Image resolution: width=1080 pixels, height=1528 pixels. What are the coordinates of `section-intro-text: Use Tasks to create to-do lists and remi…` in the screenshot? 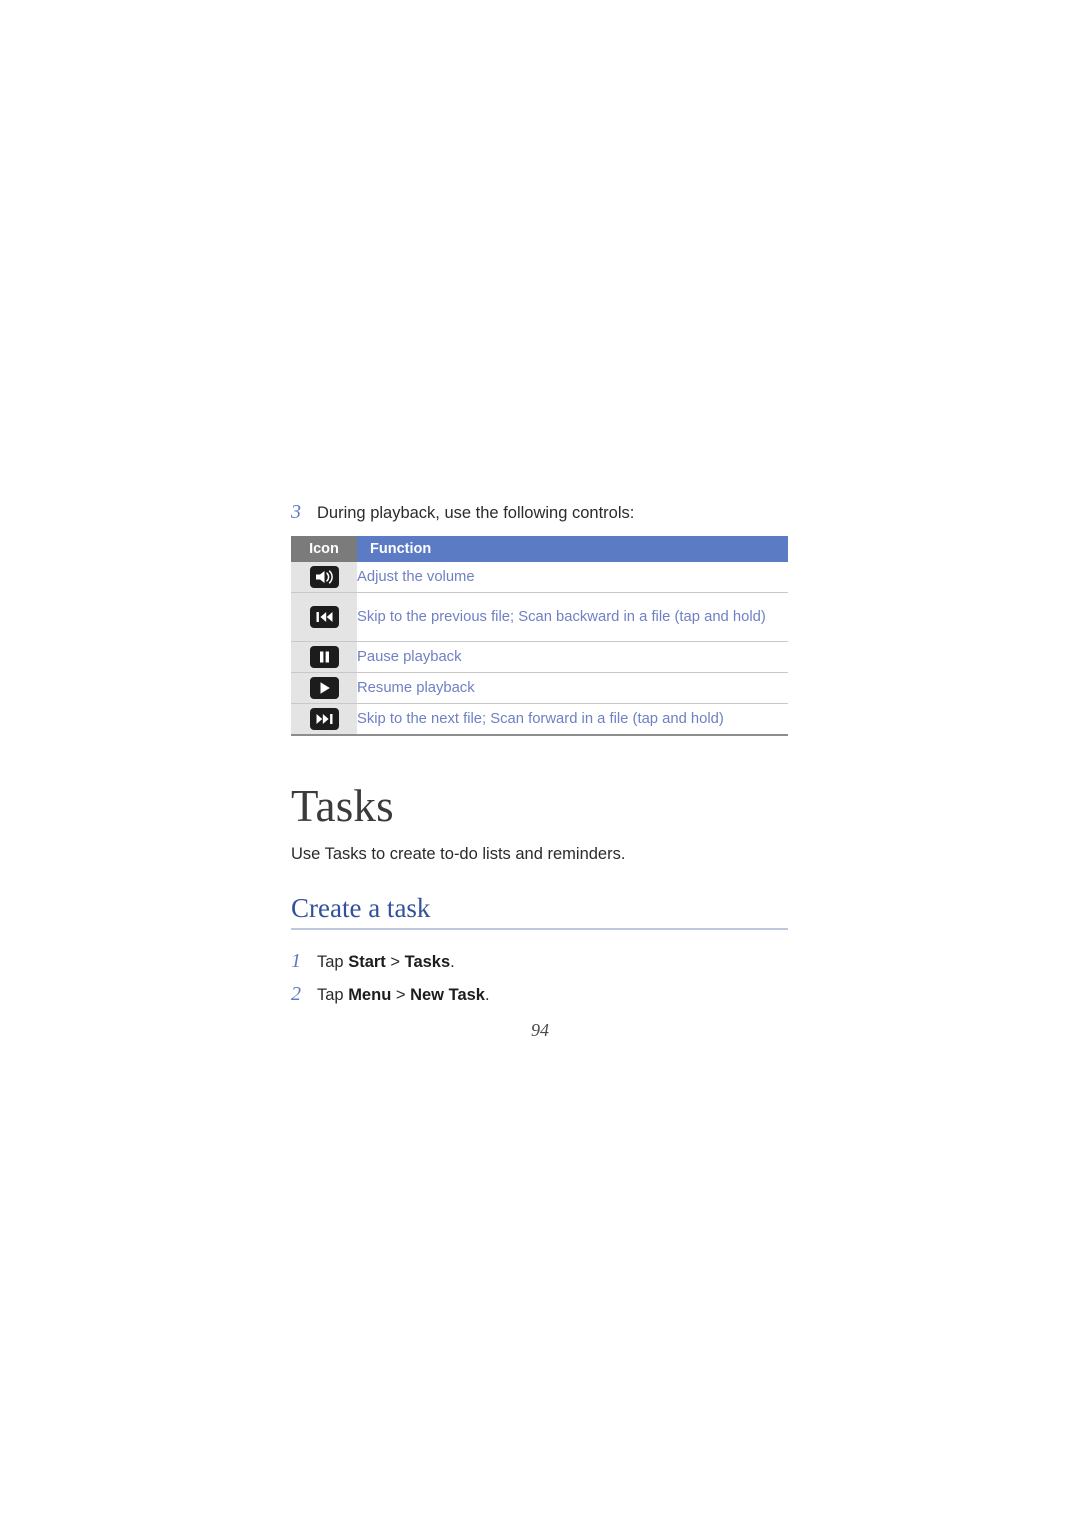 It's located at (458, 853).